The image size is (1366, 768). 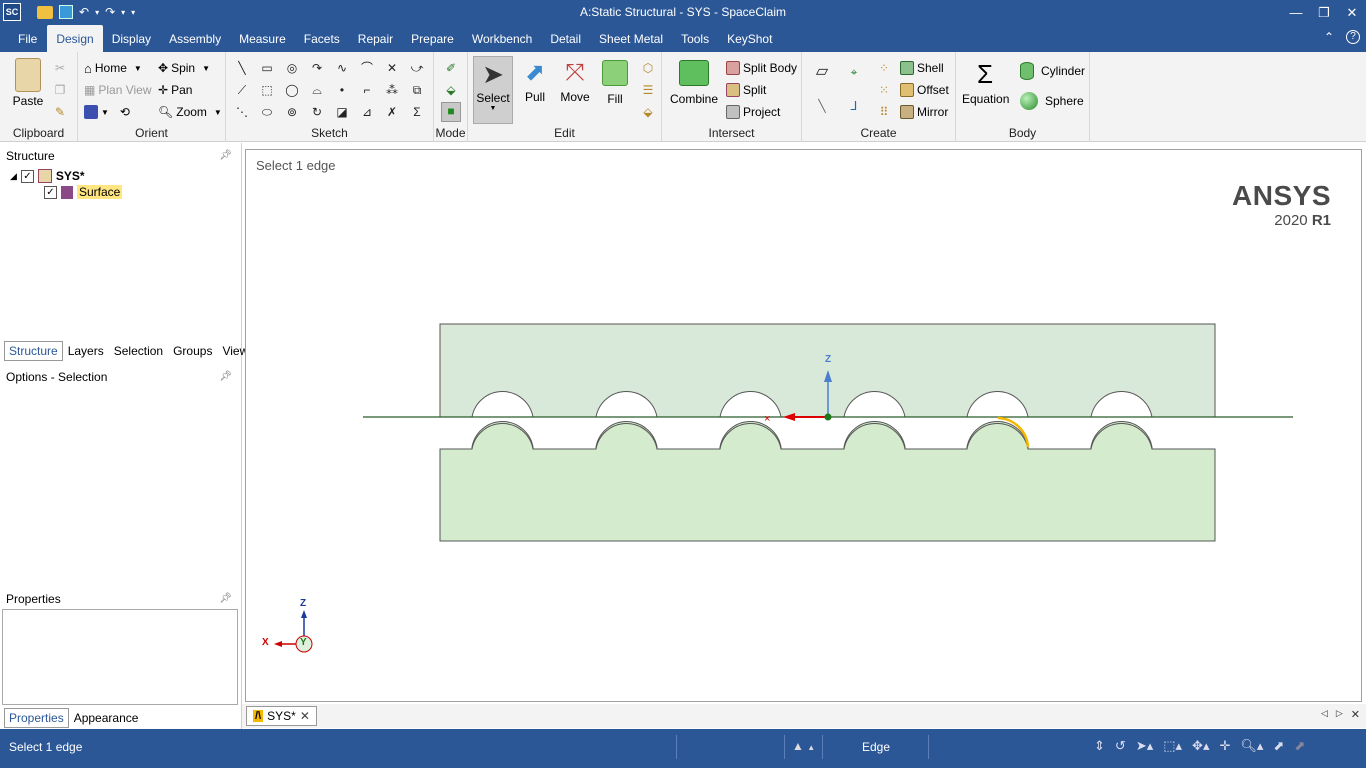 I want to click on tab-repair: Repair, so click(x=375, y=38).